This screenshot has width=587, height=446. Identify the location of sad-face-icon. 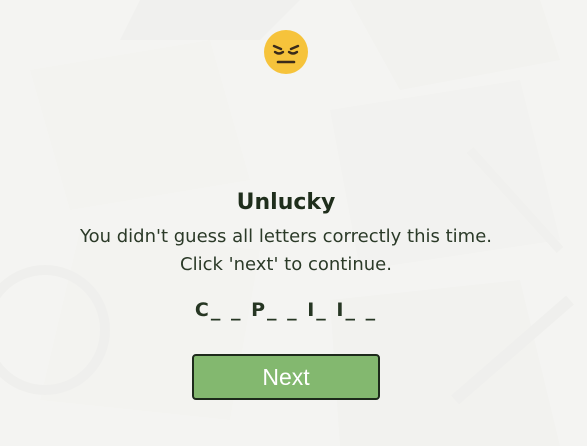
(286, 52).